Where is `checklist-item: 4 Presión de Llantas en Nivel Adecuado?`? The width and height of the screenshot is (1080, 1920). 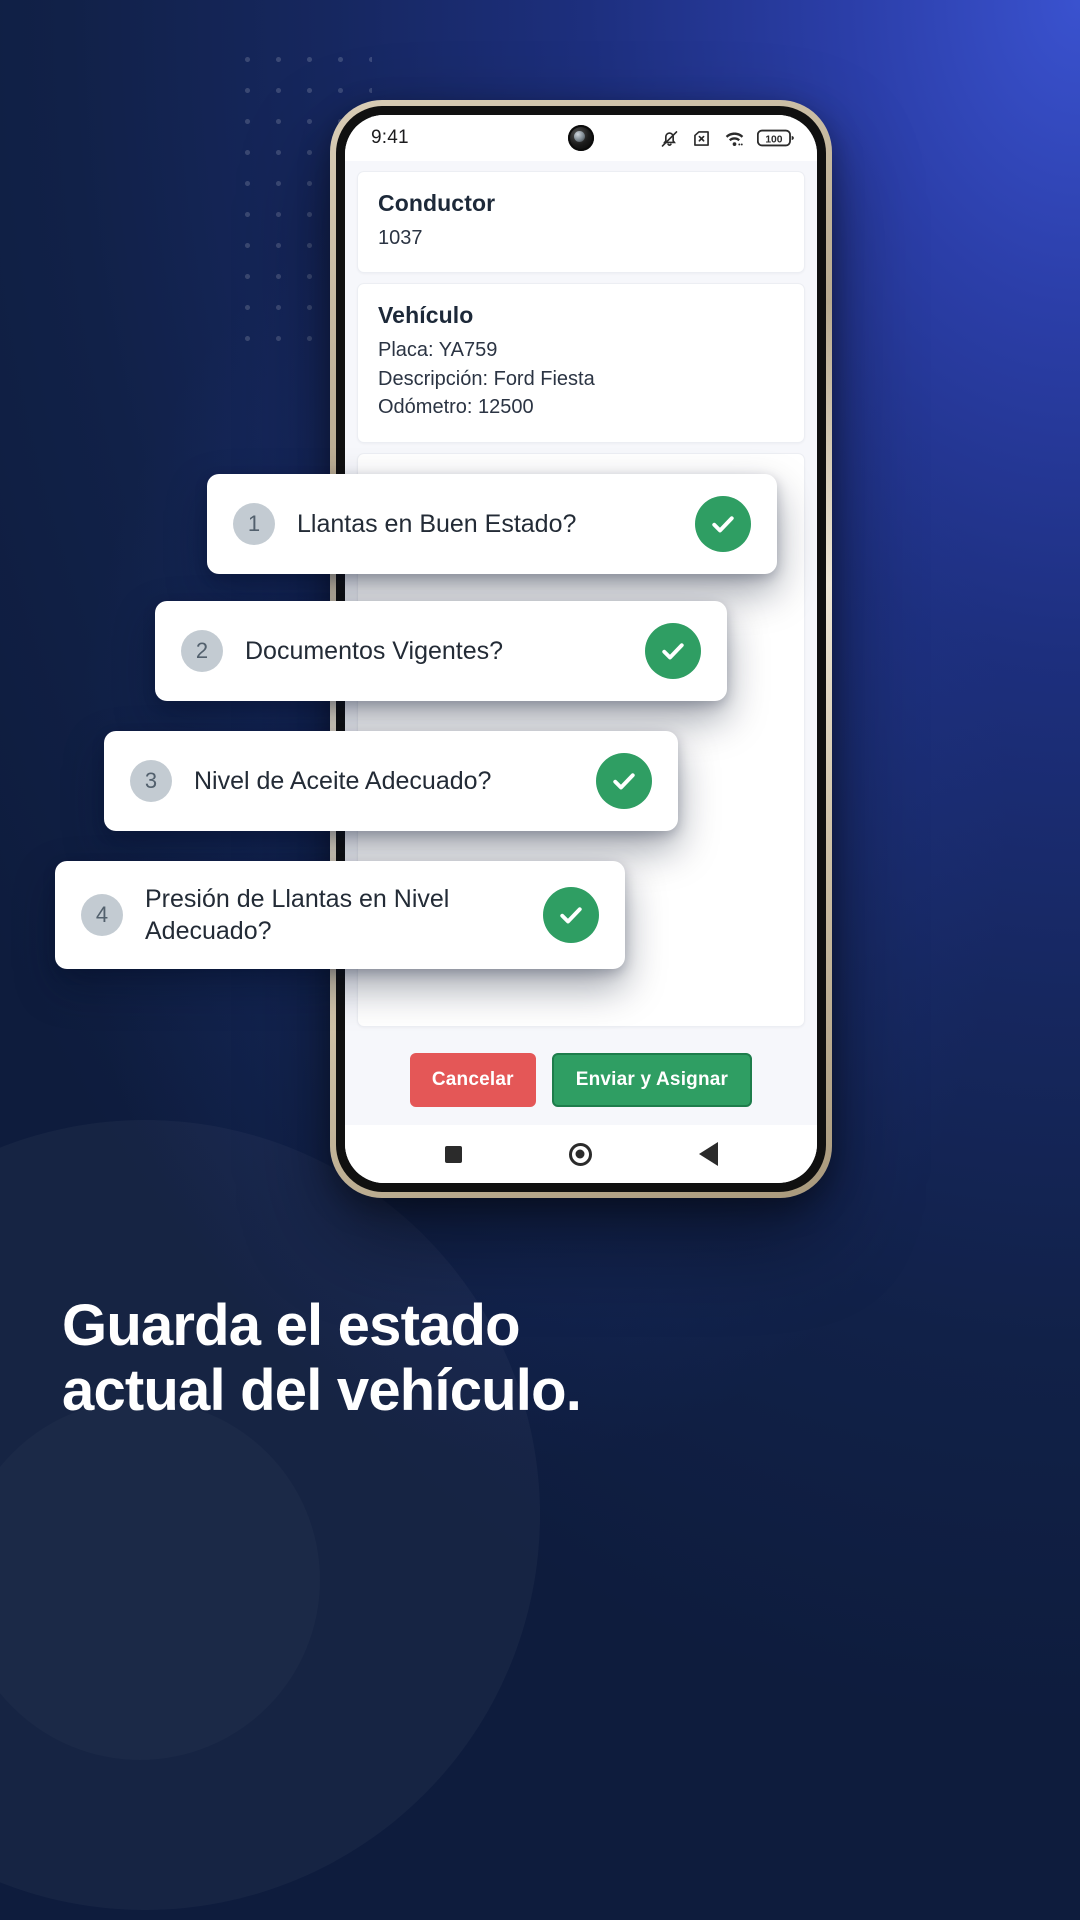
checklist-item: 4 Presión de Llantas en Nivel Adecuado? is located at coordinates (340, 915).